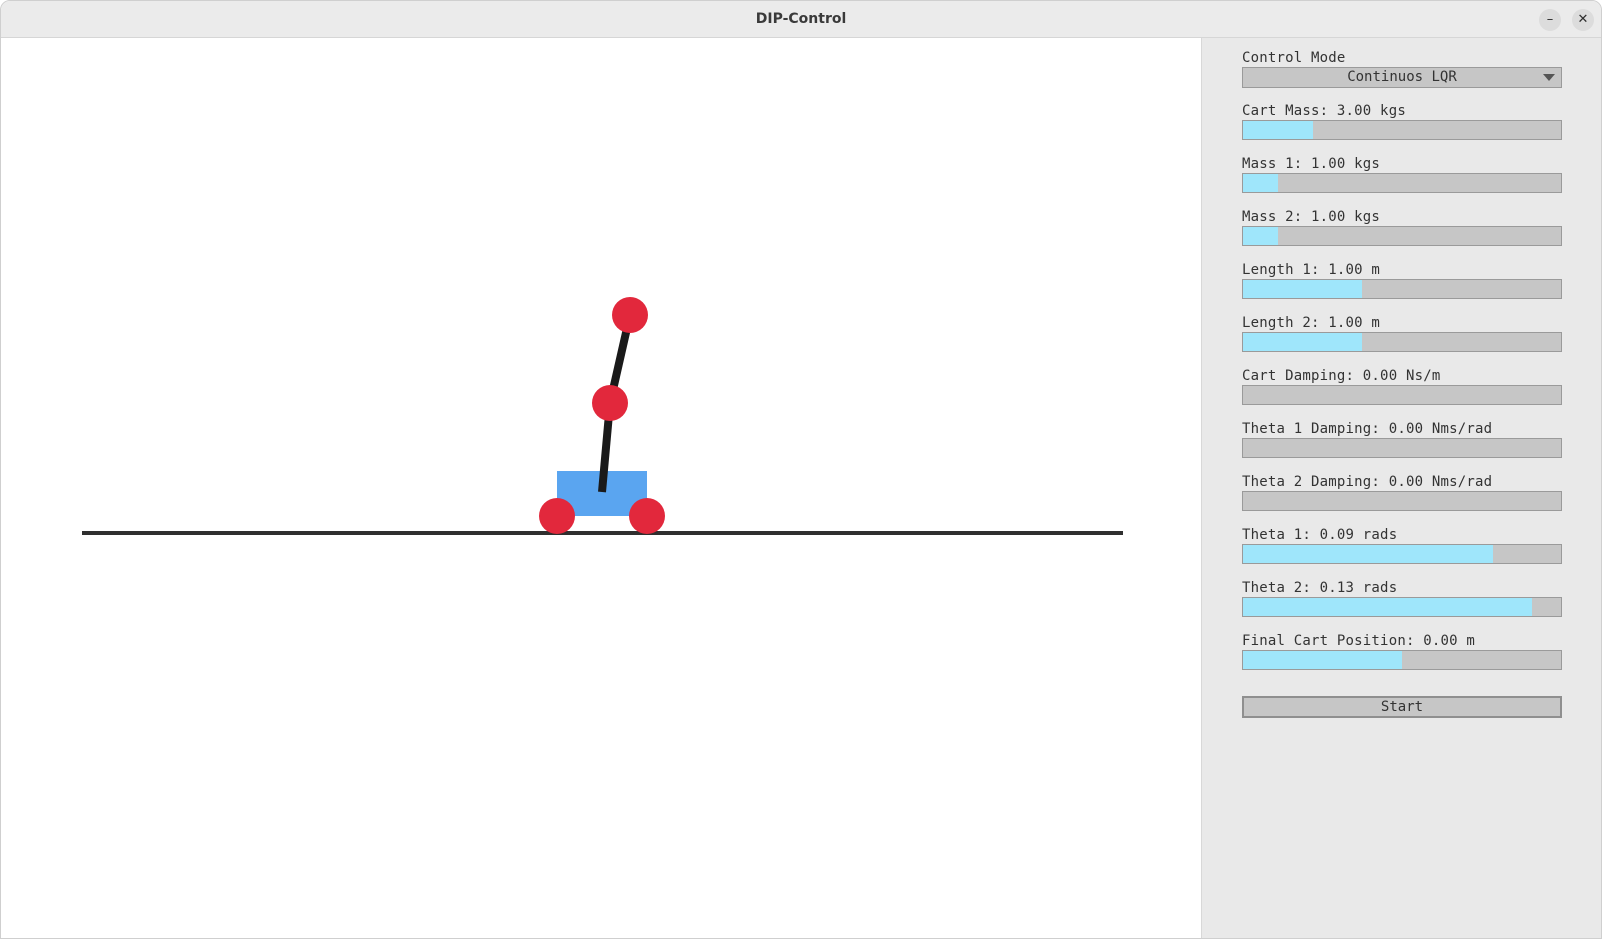  I want to click on final-cart-position-fill, so click(1322, 660).